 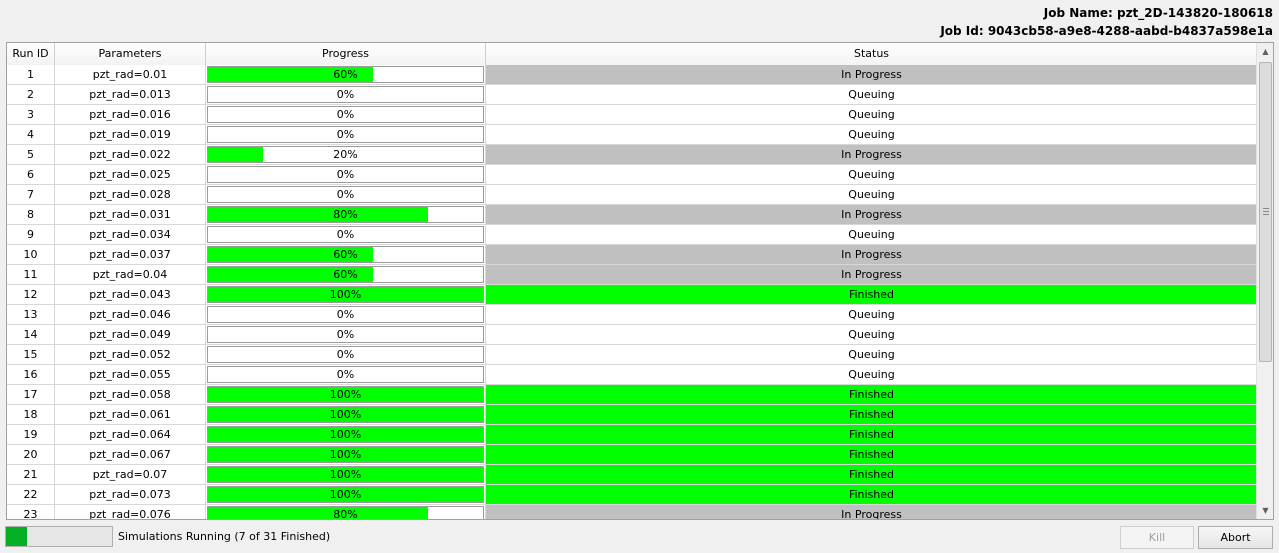 What do you see at coordinates (130, 395) in the screenshot?
I see `parameters-cell: pzt_rad=0.058` at bounding box center [130, 395].